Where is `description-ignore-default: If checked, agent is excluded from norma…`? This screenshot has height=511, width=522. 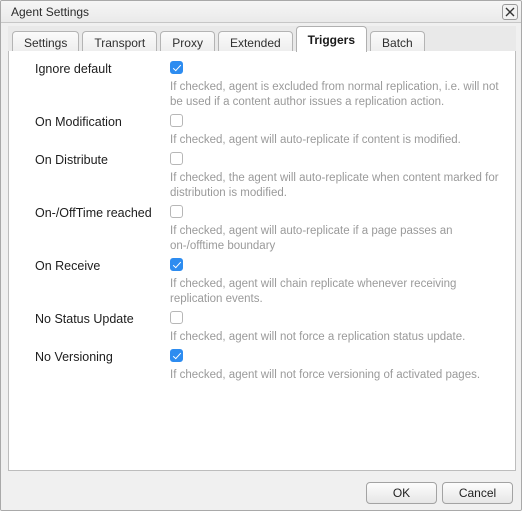 description-ignore-default: If checked, agent is excluded from norma… is located at coordinates (334, 94).